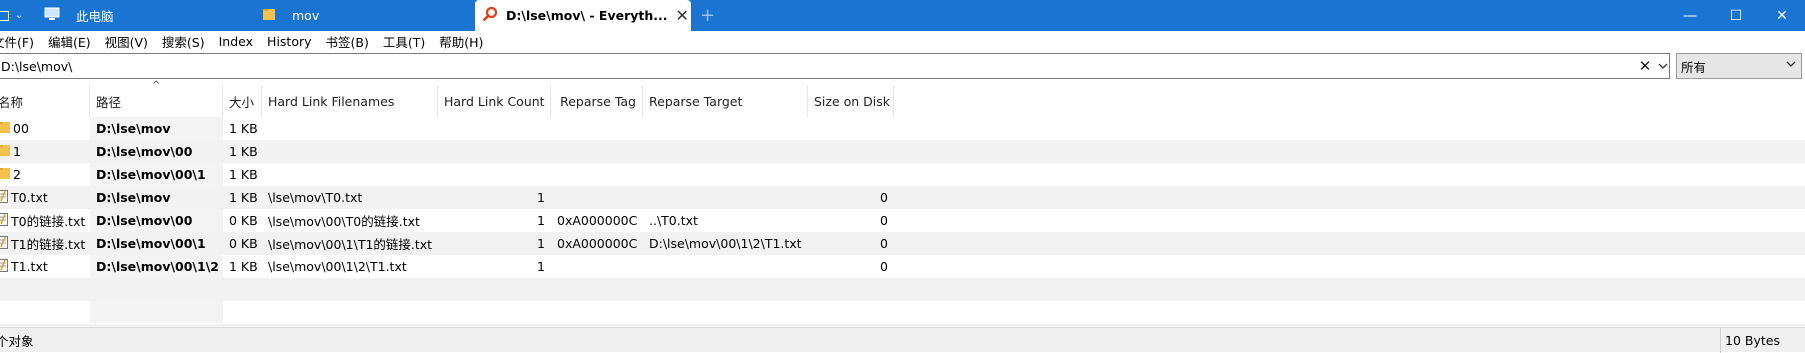 The height and width of the screenshot is (353, 1805). Describe the element at coordinates (494, 101) in the screenshot. I see `column-header-hard-link-count: Hard Link Count` at that location.